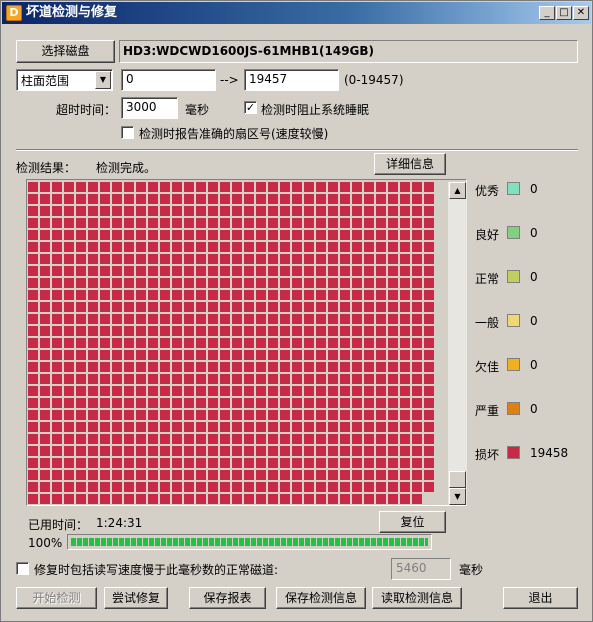 The image size is (593, 622). Describe the element at coordinates (374, 80) in the screenshot. I see `range-hint: (0-19457)` at that location.